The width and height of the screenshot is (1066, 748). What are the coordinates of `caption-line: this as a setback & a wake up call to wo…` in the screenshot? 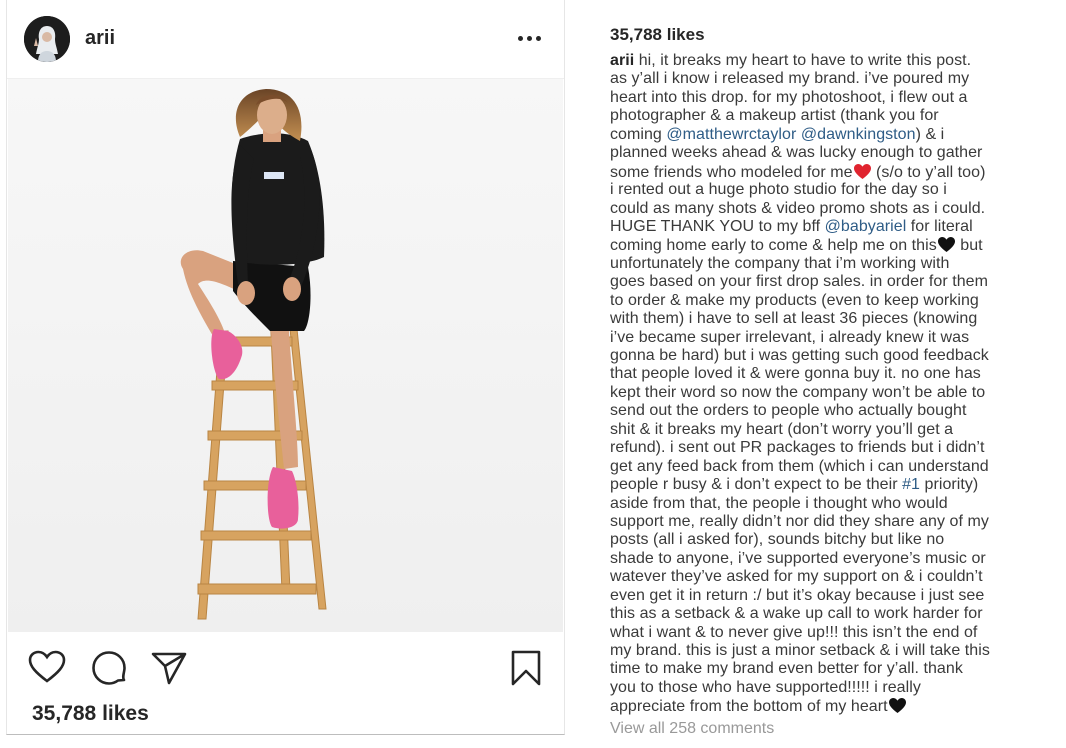 It's located at (796, 614).